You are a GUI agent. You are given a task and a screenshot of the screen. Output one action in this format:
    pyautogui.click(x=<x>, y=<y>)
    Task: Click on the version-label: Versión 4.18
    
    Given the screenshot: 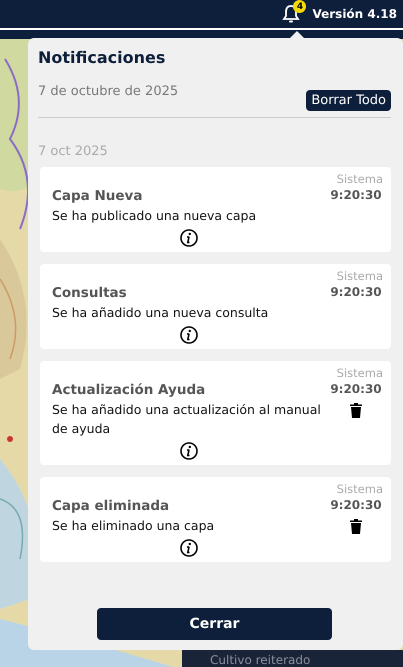 What is the action you would take?
    pyautogui.click(x=354, y=14)
    